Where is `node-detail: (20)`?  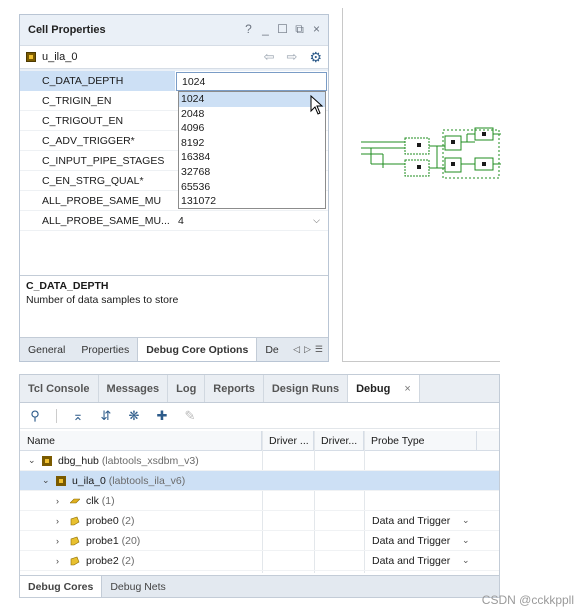 node-detail: (20) is located at coordinates (131, 540).